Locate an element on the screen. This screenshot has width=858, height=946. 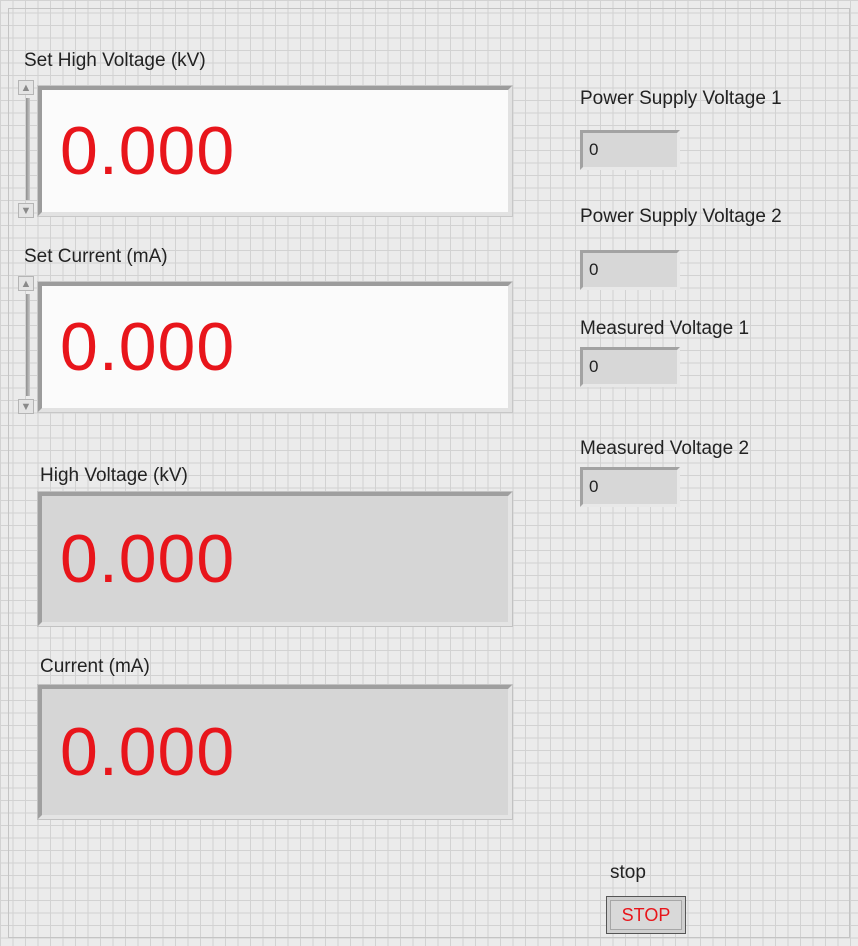
current-display: 0.000 is located at coordinates (275, 752).